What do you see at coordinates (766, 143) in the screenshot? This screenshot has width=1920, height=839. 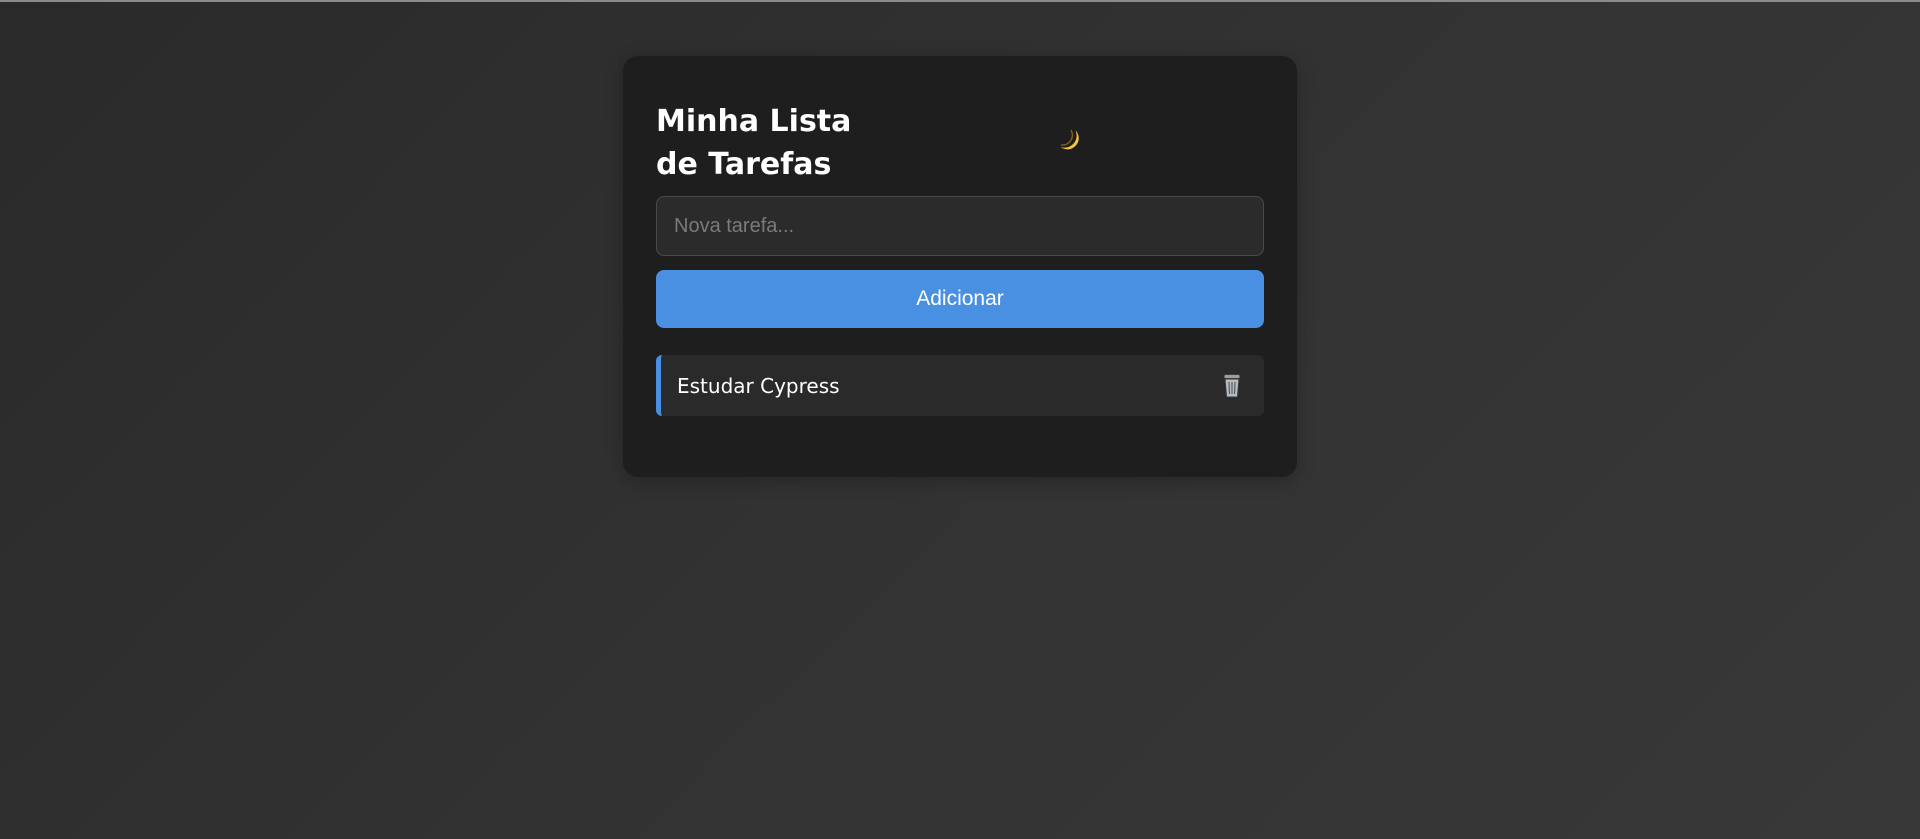 I see `page-title: Minha Lista de Tarefas` at bounding box center [766, 143].